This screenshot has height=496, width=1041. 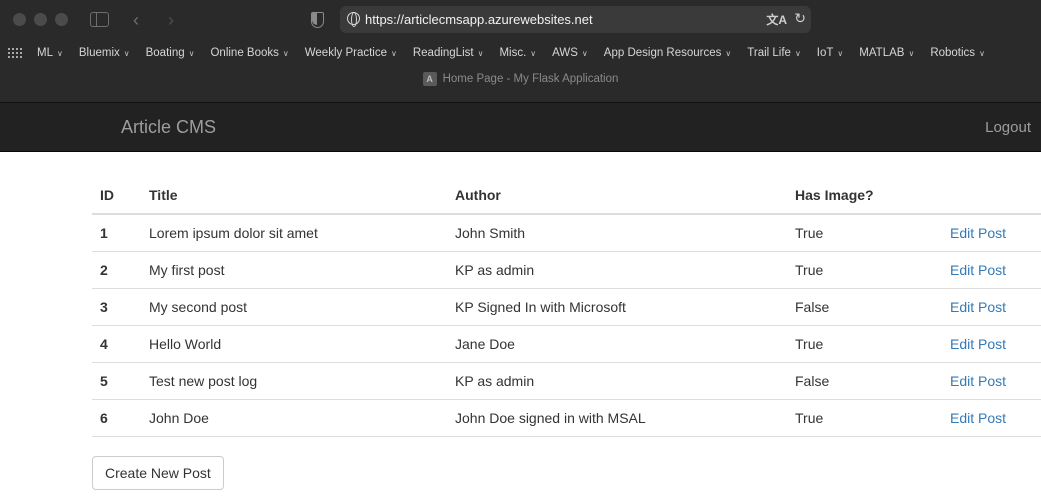 What do you see at coordinates (136, 20) in the screenshot?
I see `chevron-left-icon: ‹` at bounding box center [136, 20].